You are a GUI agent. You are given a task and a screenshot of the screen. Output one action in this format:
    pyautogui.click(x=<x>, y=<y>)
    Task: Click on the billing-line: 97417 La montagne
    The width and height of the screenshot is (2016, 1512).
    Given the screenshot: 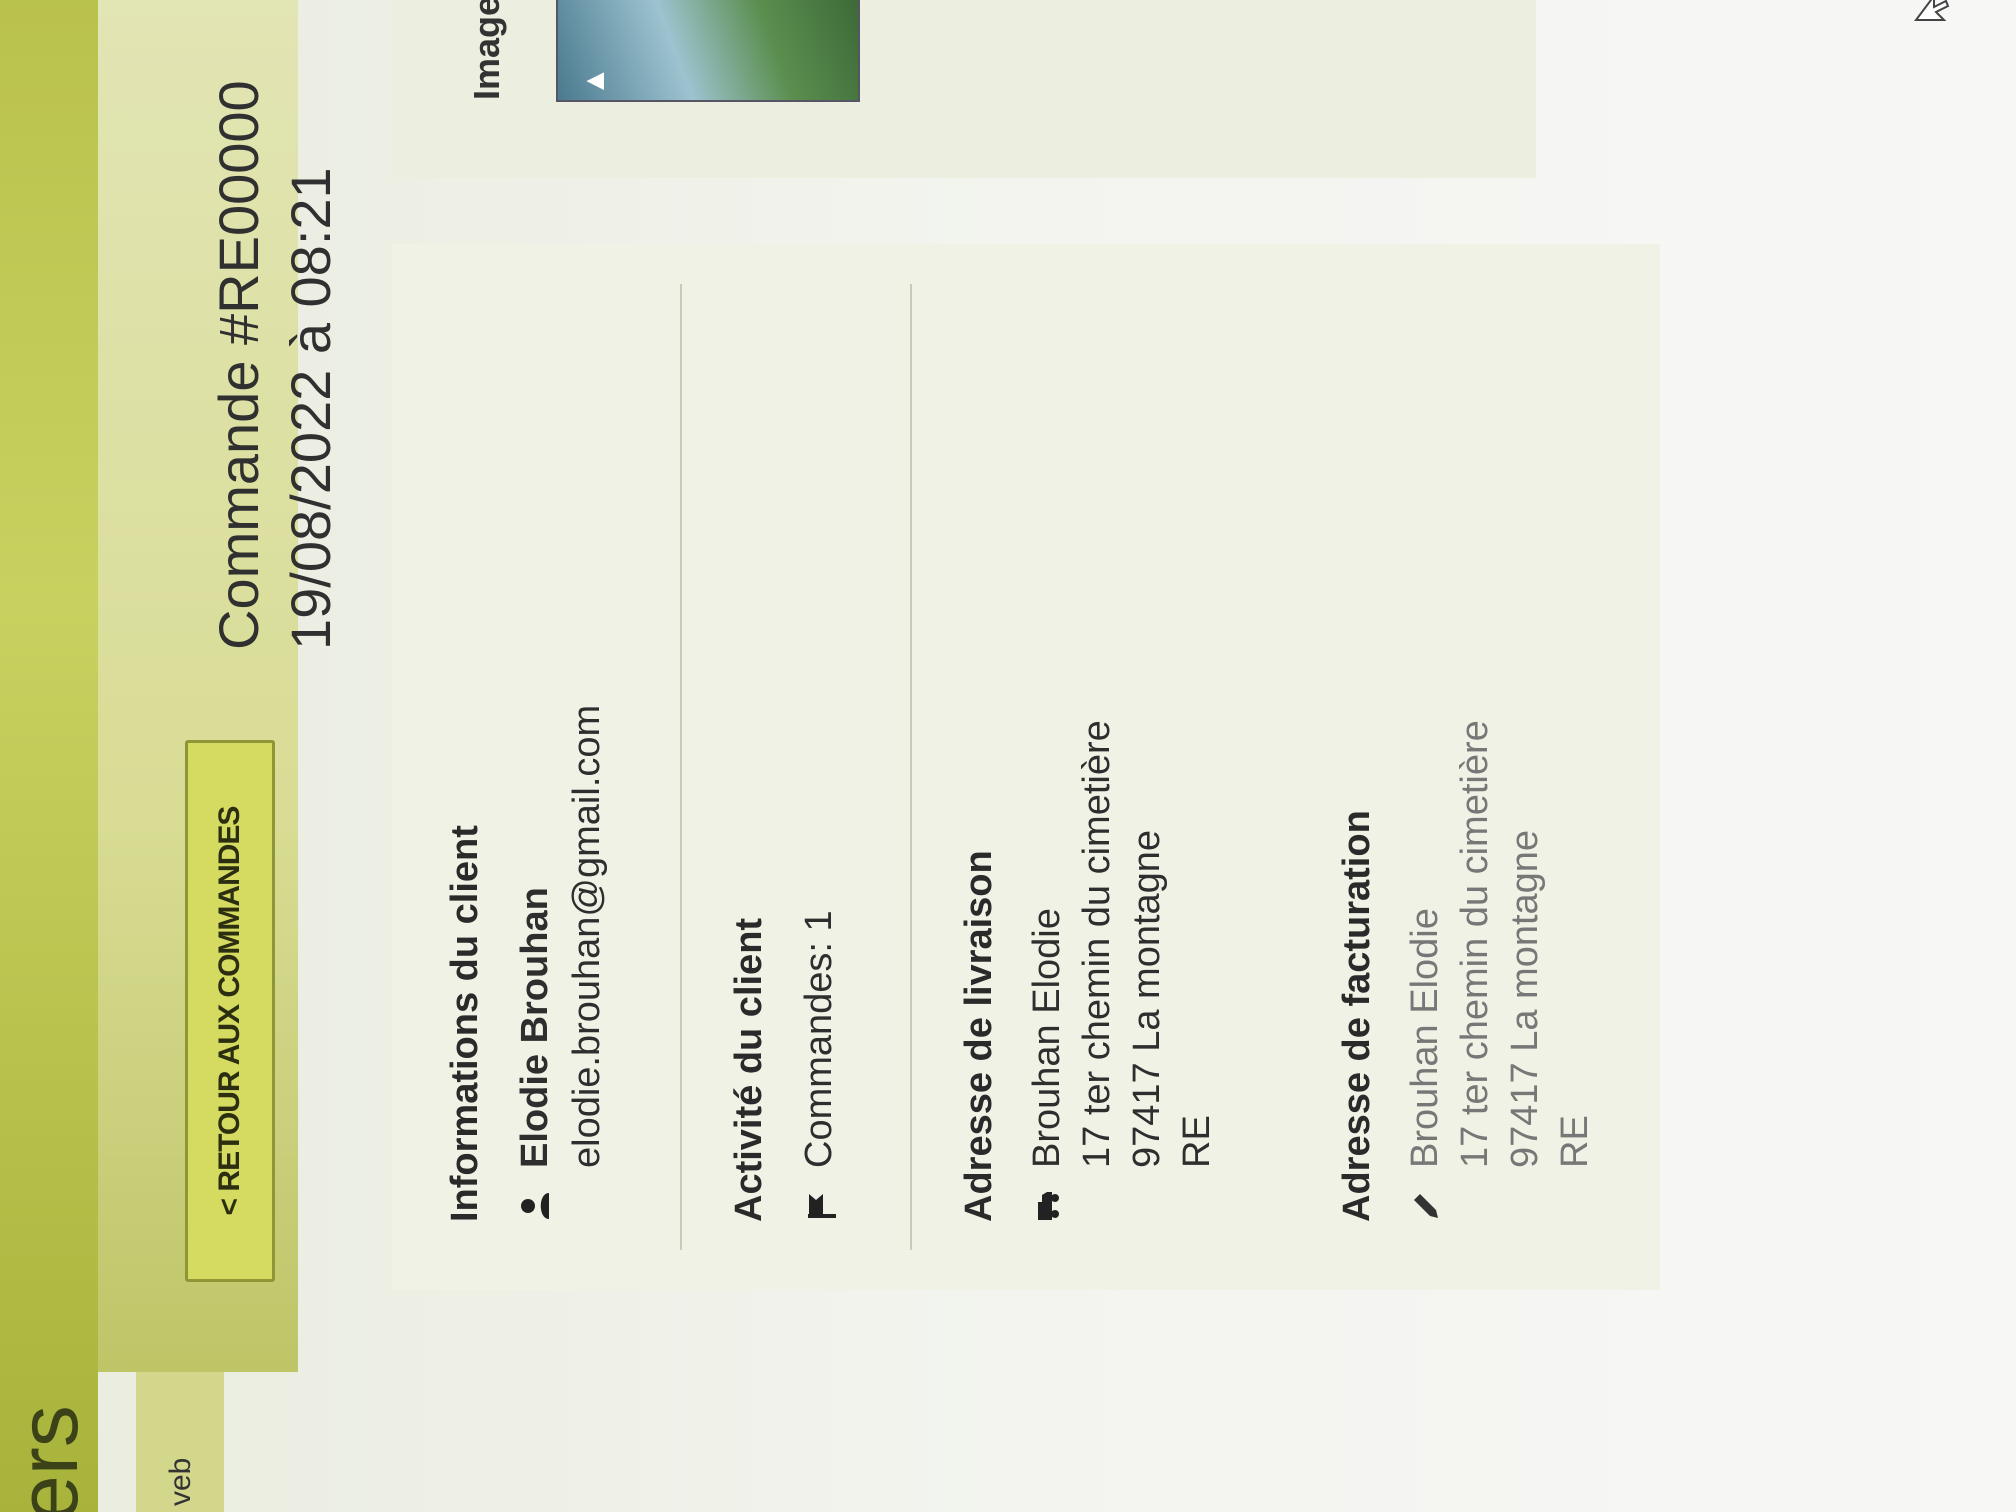 What is the action you would take?
    pyautogui.click(x=1525, y=998)
    